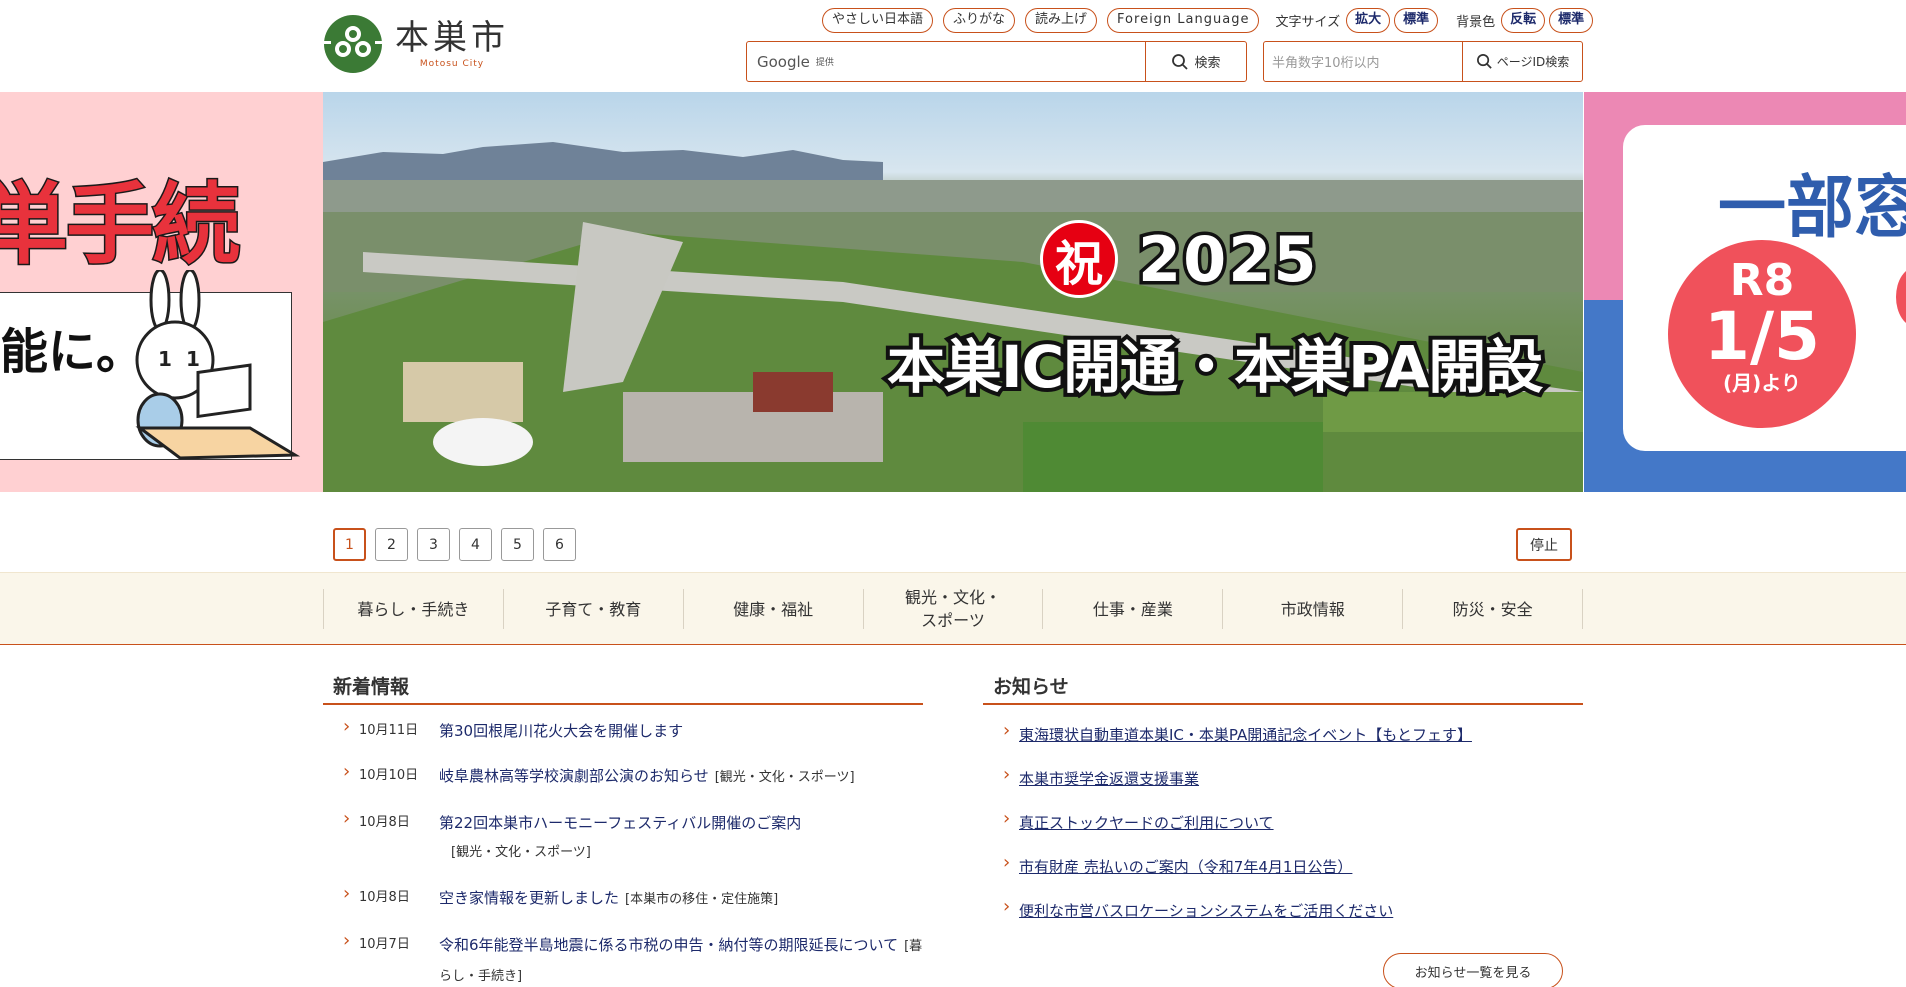 The height and width of the screenshot is (987, 1906). What do you see at coordinates (1473, 970) in the screenshot?
I see `notices-more-button: お知らせ一覧を見る` at bounding box center [1473, 970].